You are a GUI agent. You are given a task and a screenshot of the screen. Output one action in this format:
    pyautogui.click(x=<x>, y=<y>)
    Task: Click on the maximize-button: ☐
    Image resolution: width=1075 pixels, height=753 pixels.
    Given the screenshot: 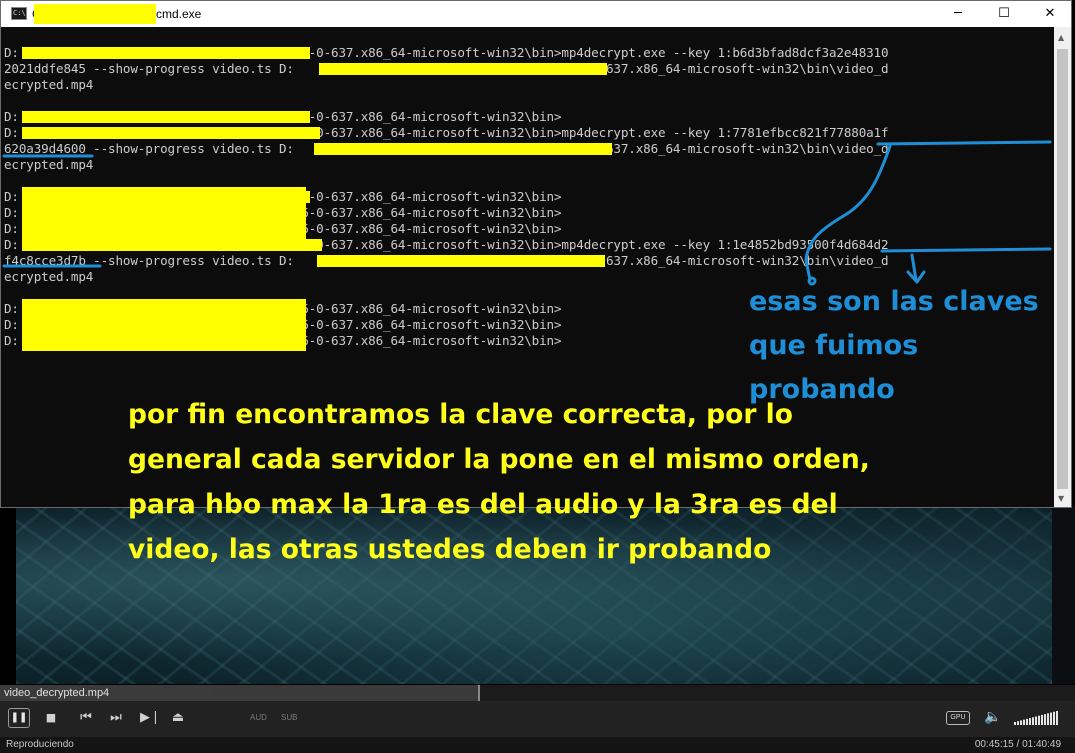 What is the action you would take?
    pyautogui.click(x=1004, y=14)
    